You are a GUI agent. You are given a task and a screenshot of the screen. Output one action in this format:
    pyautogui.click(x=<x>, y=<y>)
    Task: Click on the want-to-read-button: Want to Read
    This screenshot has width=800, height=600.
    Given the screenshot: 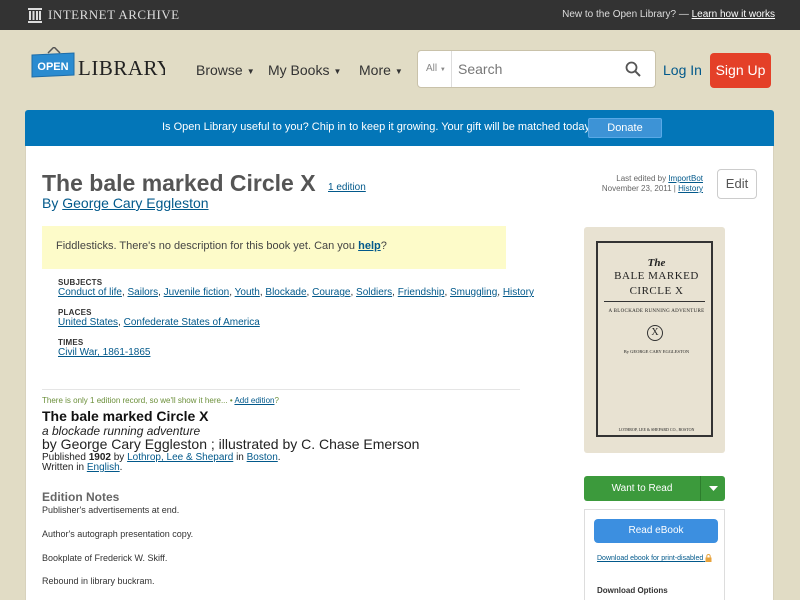 What is the action you would take?
    pyautogui.click(x=654, y=488)
    